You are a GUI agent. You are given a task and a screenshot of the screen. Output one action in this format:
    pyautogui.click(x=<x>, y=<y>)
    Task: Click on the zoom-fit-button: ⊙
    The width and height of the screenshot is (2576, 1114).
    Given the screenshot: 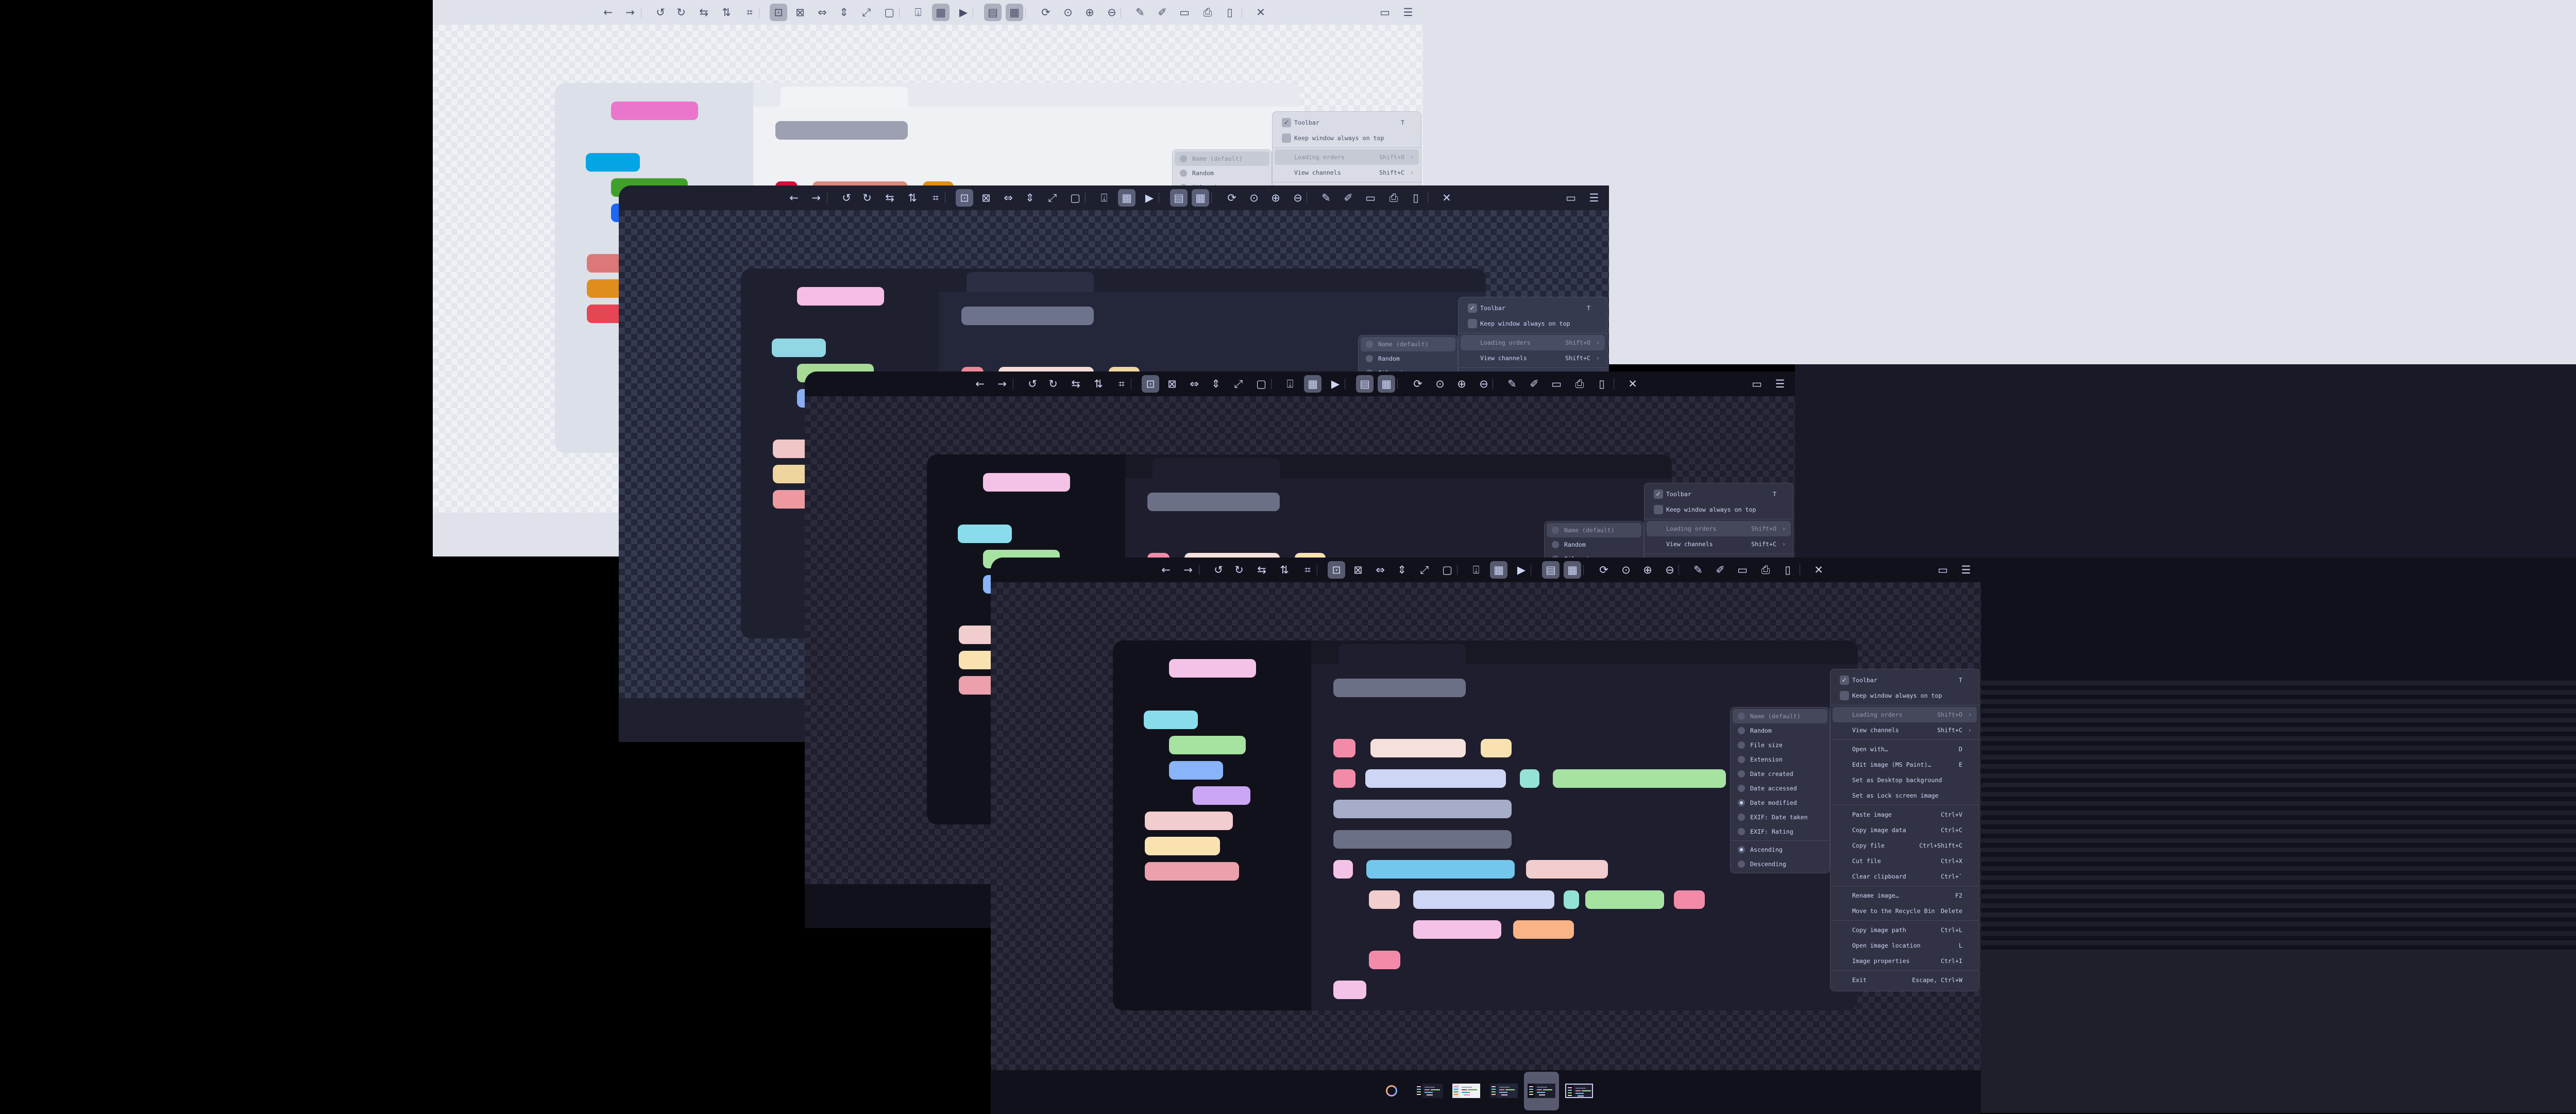 What is the action you would take?
    pyautogui.click(x=1440, y=384)
    